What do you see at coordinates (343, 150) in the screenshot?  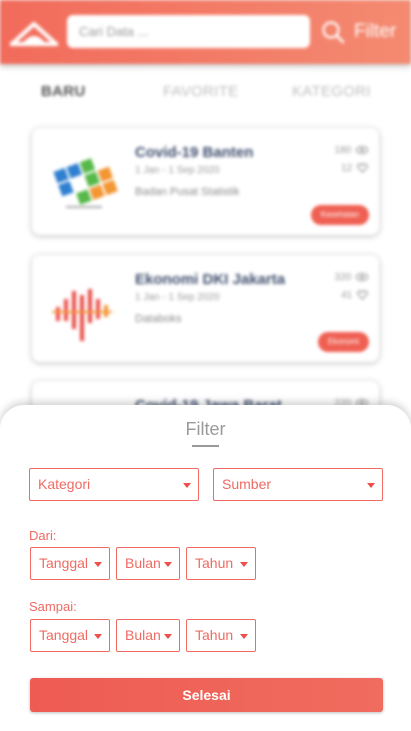 I see `views-count: 180` at bounding box center [343, 150].